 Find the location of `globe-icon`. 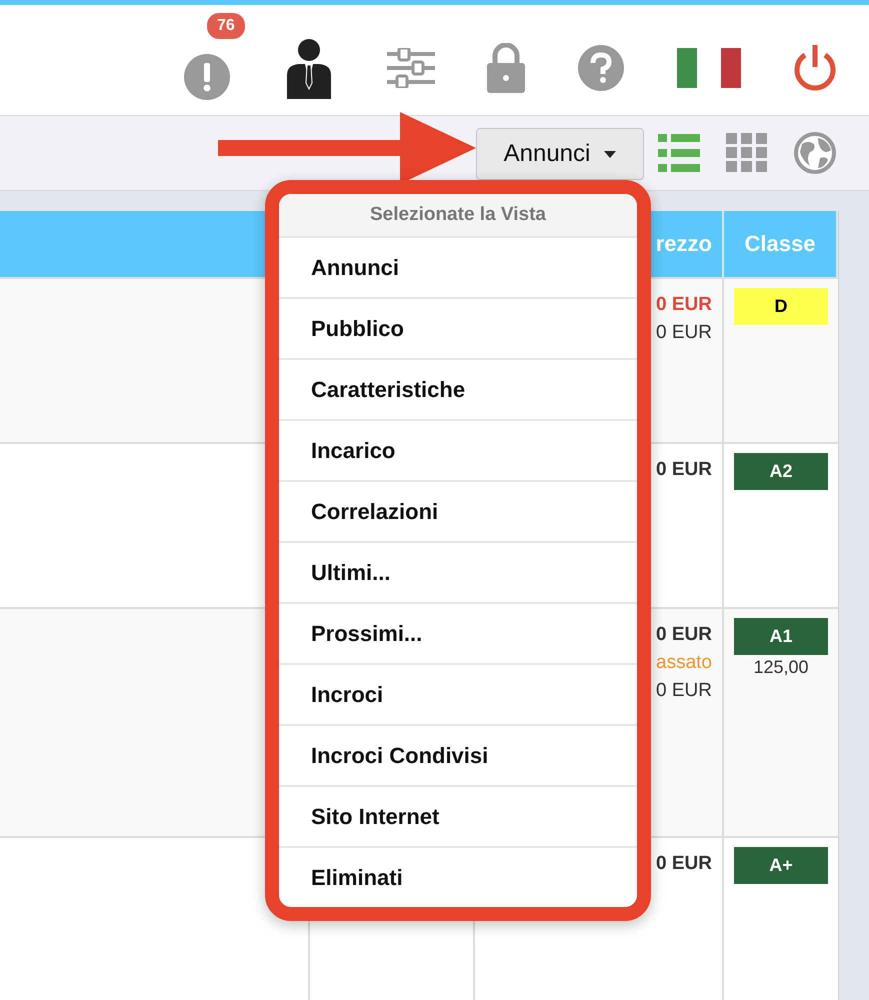

globe-icon is located at coordinates (815, 153).